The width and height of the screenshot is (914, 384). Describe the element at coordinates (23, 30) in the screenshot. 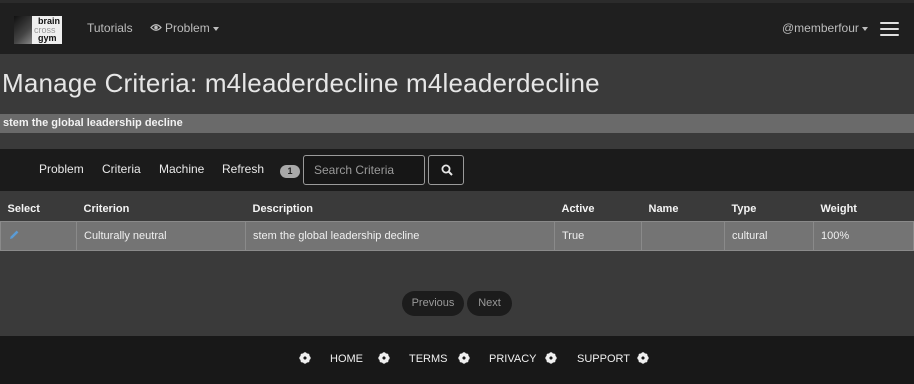

I see `logo-mark` at that location.